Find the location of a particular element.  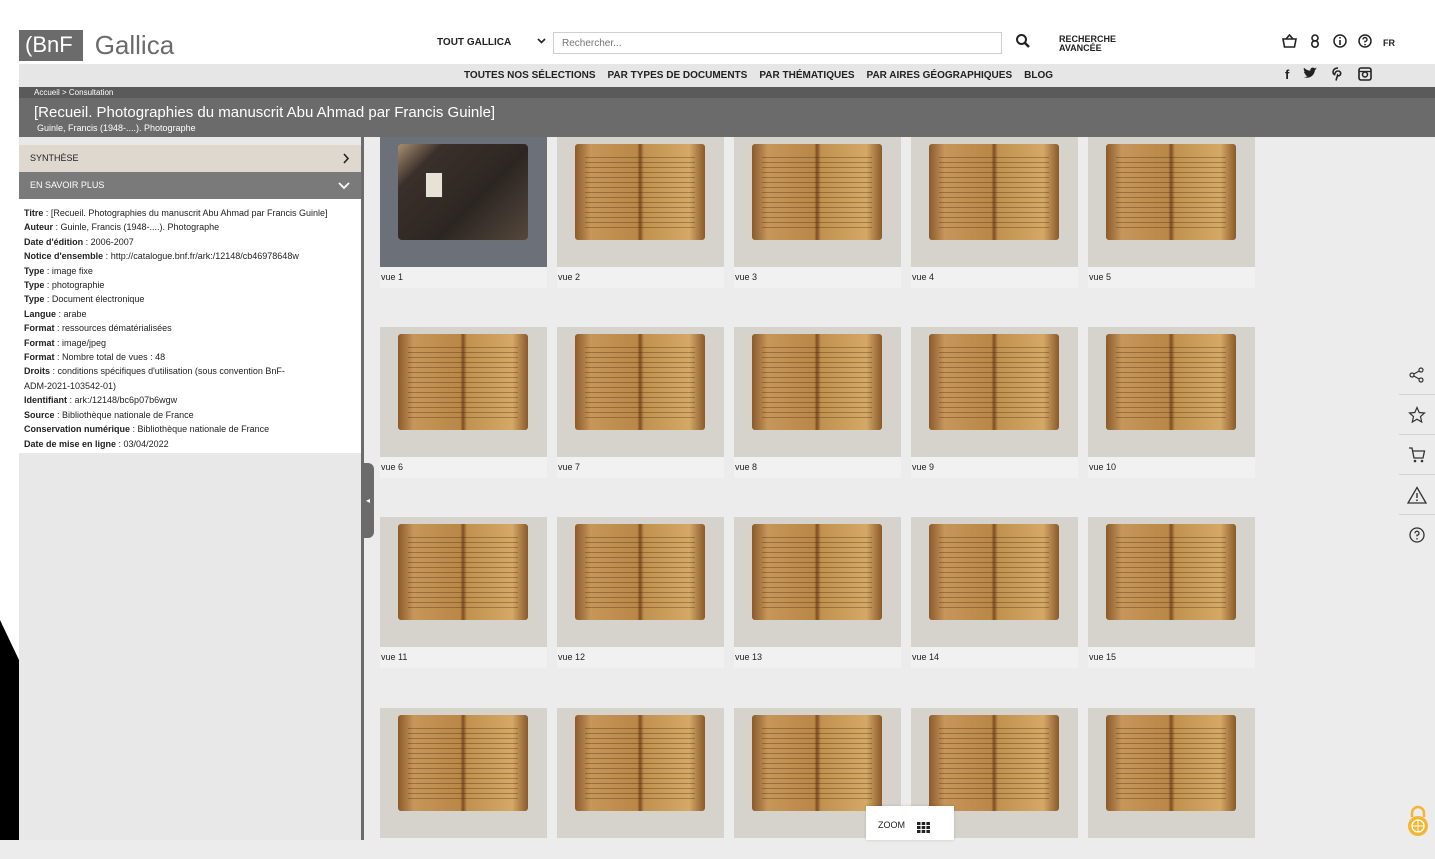

nav-blog: BLOG is located at coordinates (1038, 75).